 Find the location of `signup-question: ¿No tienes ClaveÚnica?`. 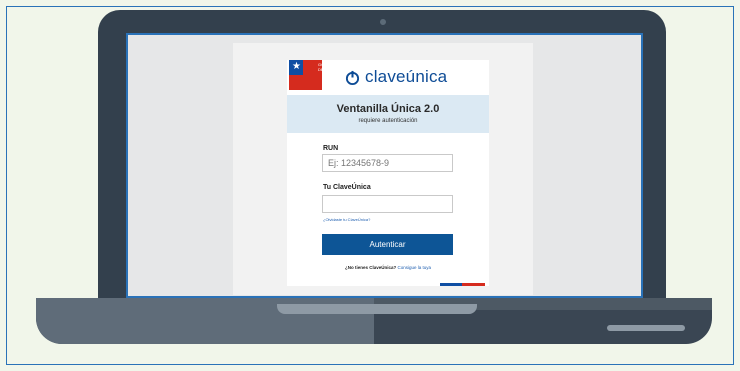

signup-question: ¿No tienes ClaveÚnica? is located at coordinates (370, 267).